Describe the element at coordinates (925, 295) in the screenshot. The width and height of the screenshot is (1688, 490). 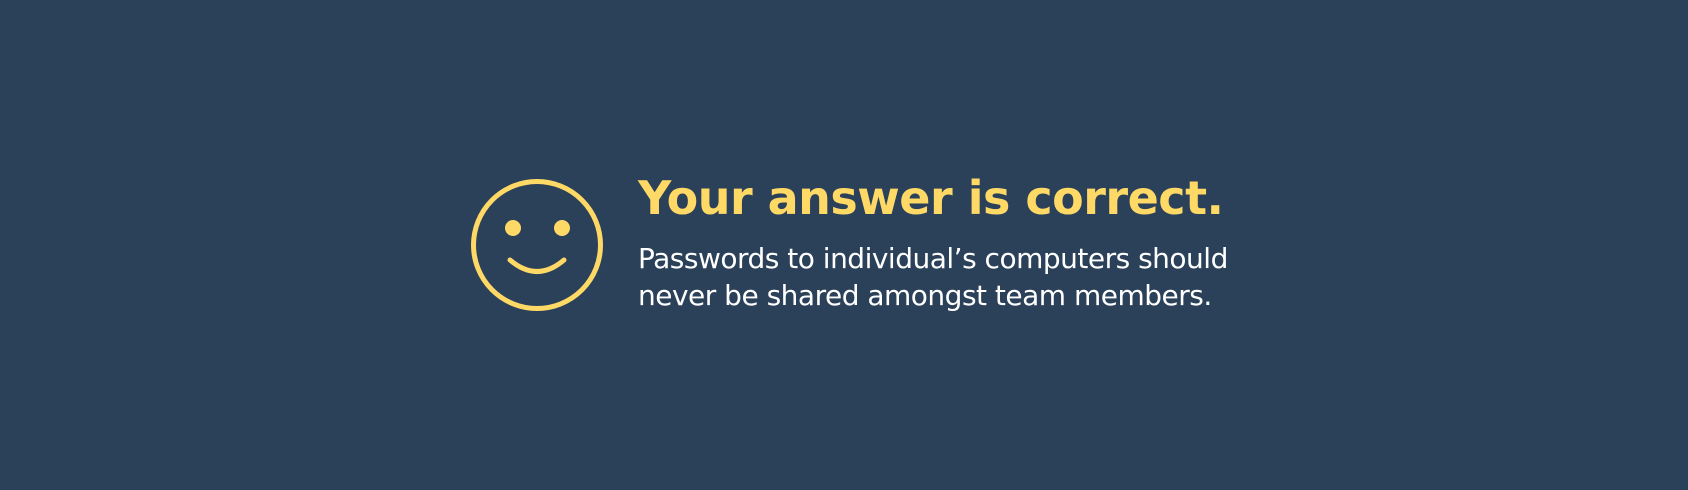
I see `feedback-message-line: never be shared amongst team members.` at that location.